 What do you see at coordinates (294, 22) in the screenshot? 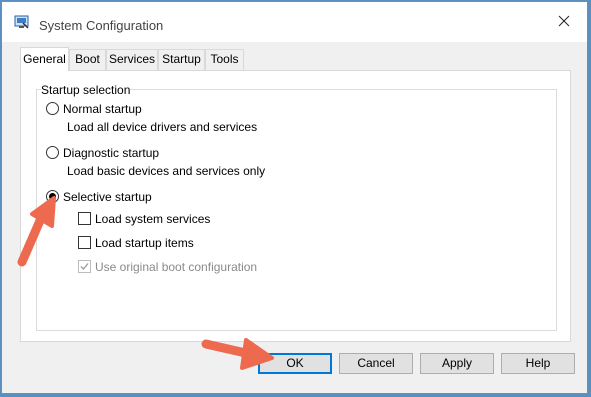
I see `title-bar: System Configuration` at bounding box center [294, 22].